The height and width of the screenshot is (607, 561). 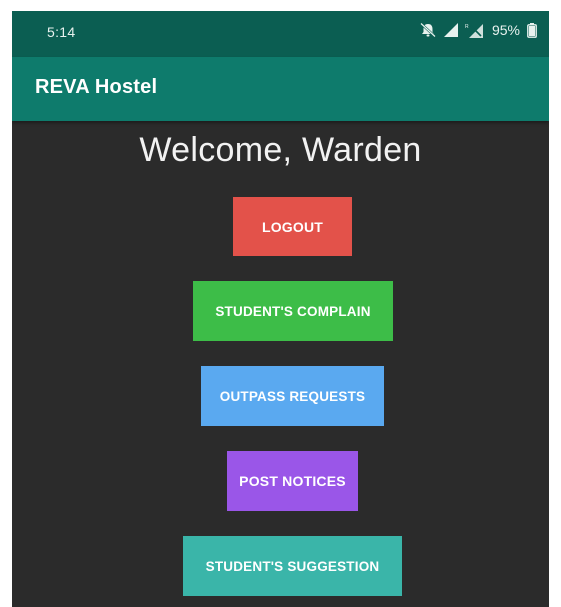 What do you see at coordinates (292, 226) in the screenshot?
I see `logout-button: LOGOUT` at bounding box center [292, 226].